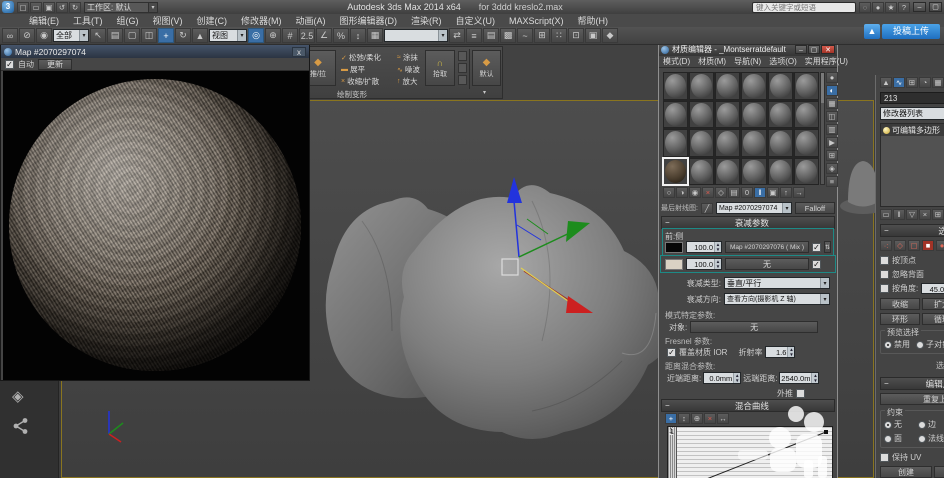 Image resolution: width=944 pixels, height=478 pixels. I want to click on relax-soften-button: ✓ 松弛/柔化, so click(361, 57).